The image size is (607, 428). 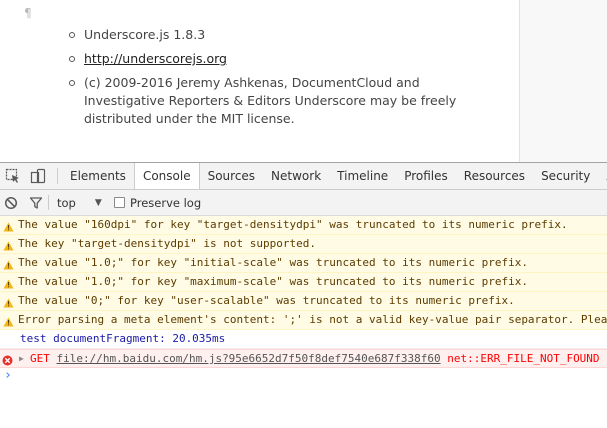 I want to click on tab-elements: Elements, so click(x=98, y=176).